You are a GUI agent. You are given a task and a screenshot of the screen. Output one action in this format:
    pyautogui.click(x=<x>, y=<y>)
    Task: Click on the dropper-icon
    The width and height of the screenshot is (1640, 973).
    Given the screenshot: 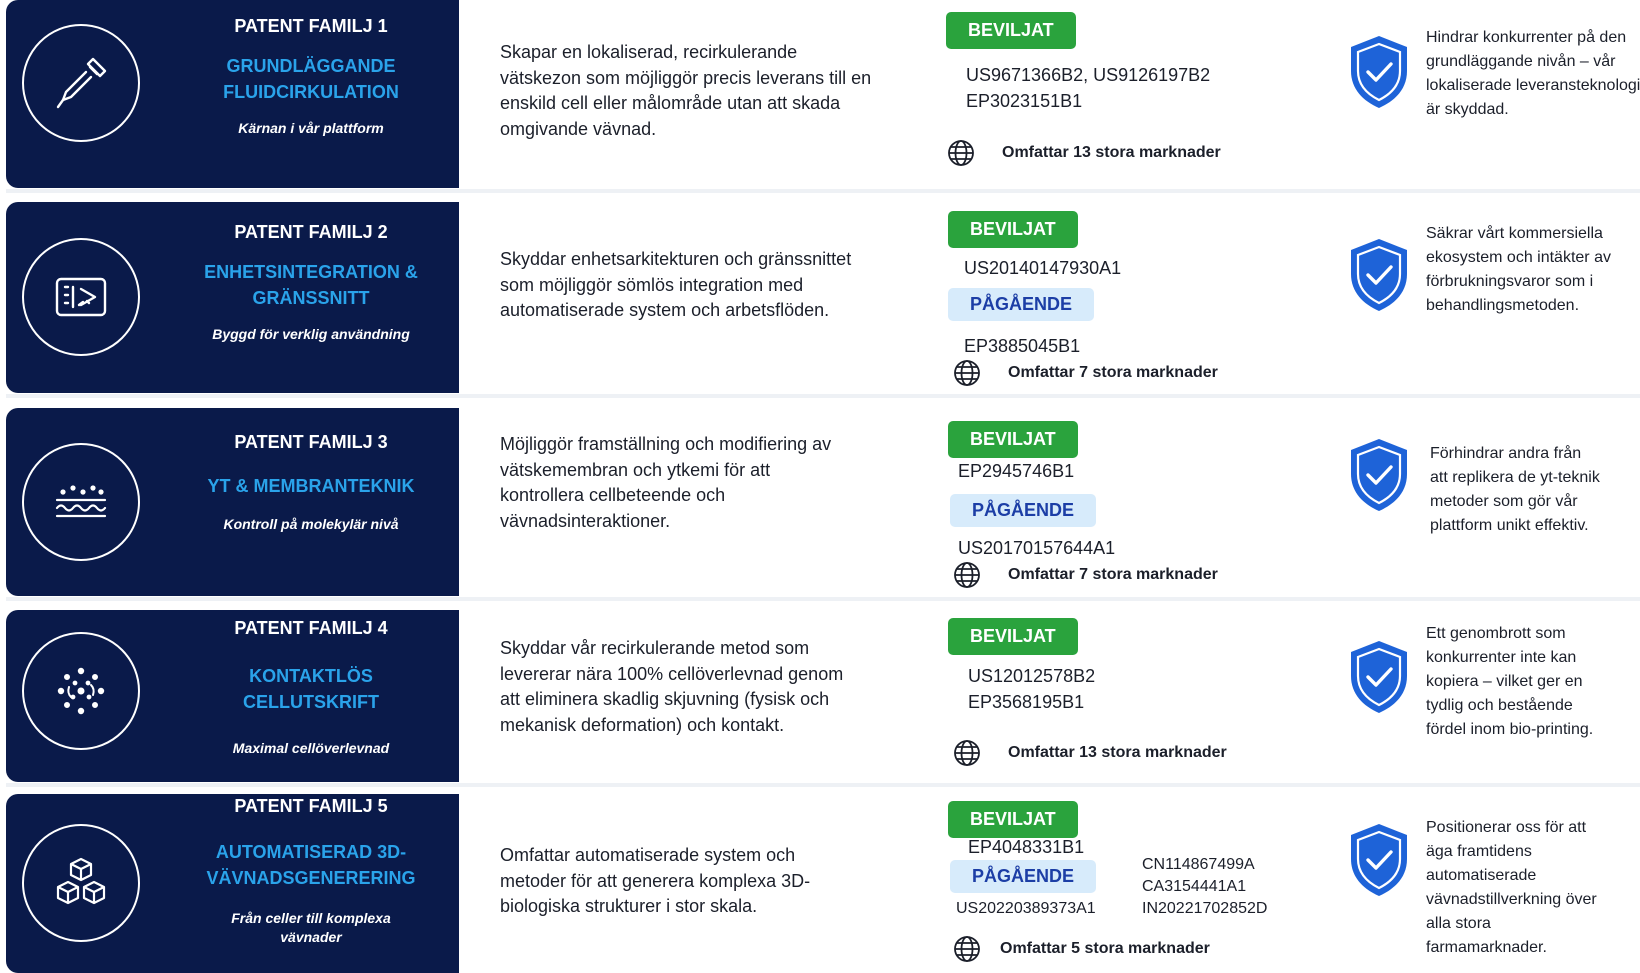 What is the action you would take?
    pyautogui.click(x=81, y=83)
    